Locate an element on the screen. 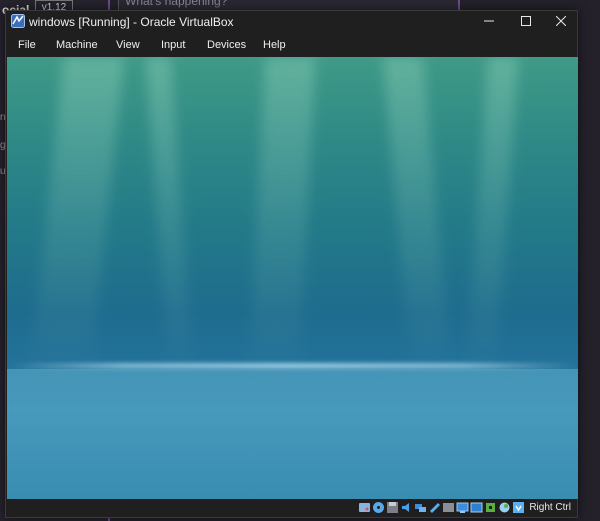  network-icon is located at coordinates (420, 507).